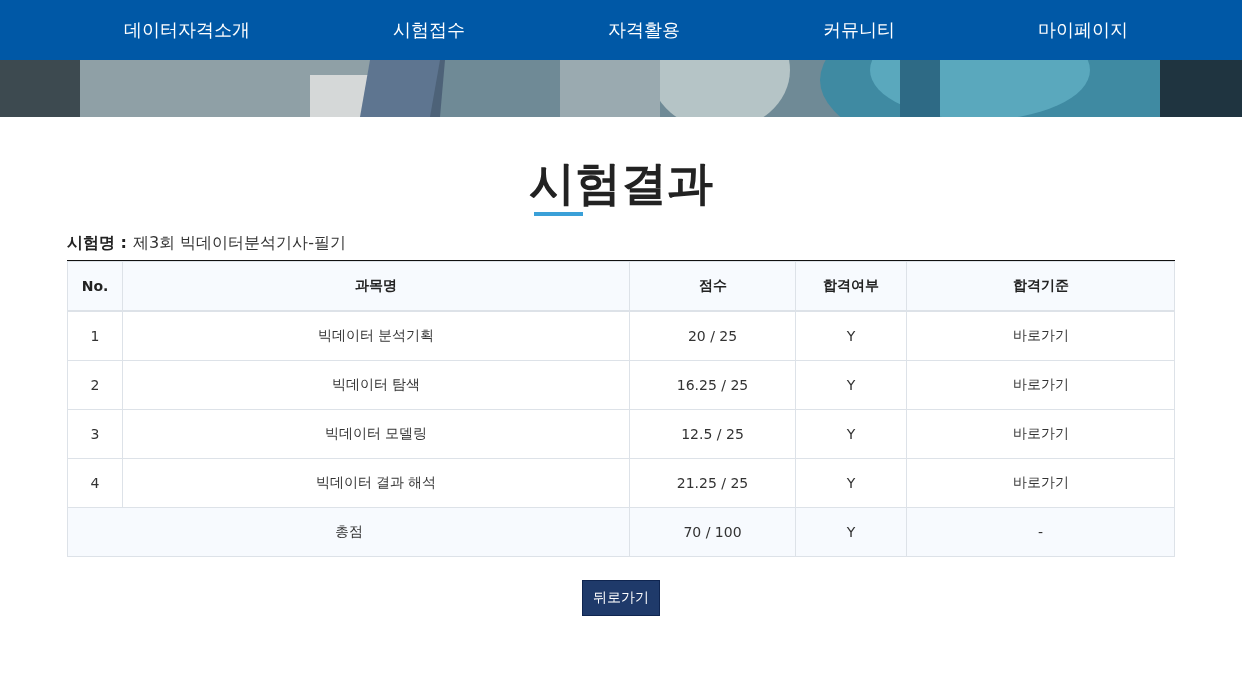 This screenshot has width=1242, height=689. I want to click on table-cell: 16.25 / 25, so click(712, 385).